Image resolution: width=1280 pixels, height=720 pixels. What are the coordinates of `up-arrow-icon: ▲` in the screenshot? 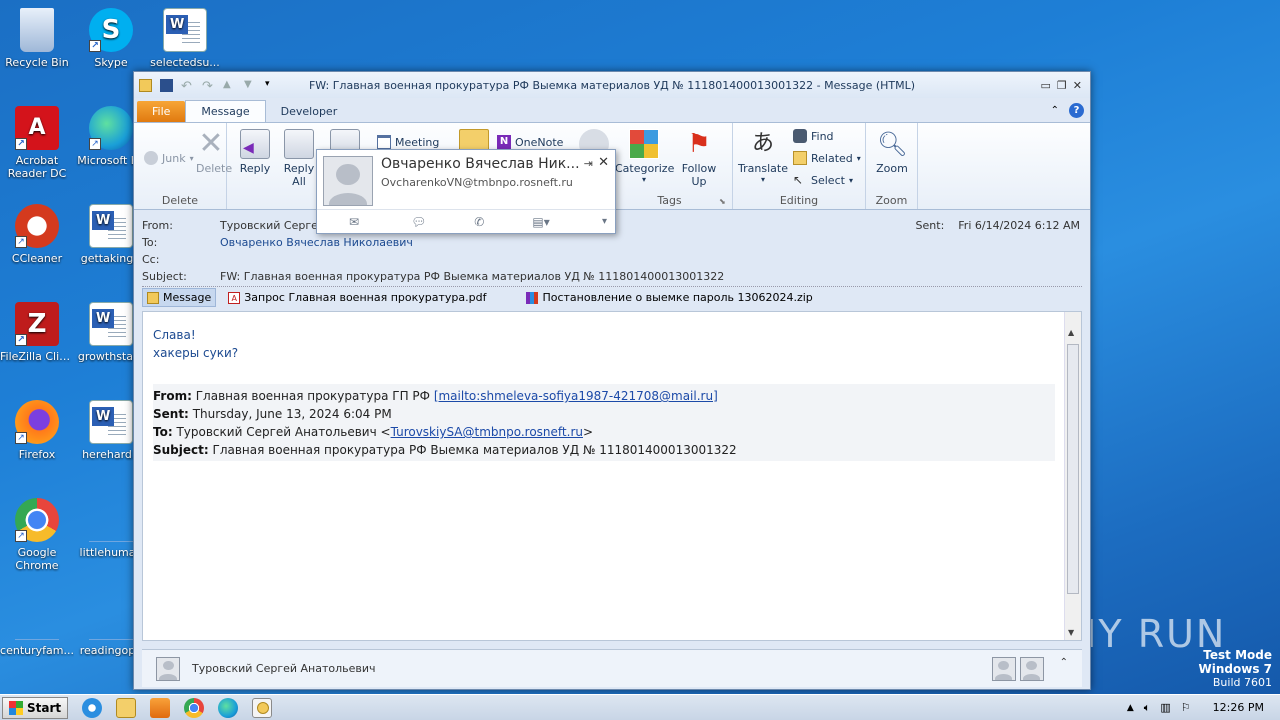 It's located at (229, 85).